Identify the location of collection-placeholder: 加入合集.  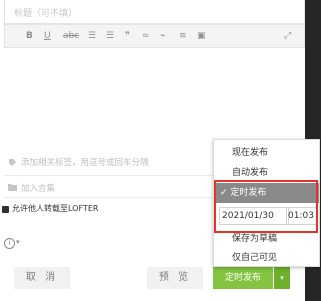
(38, 189).